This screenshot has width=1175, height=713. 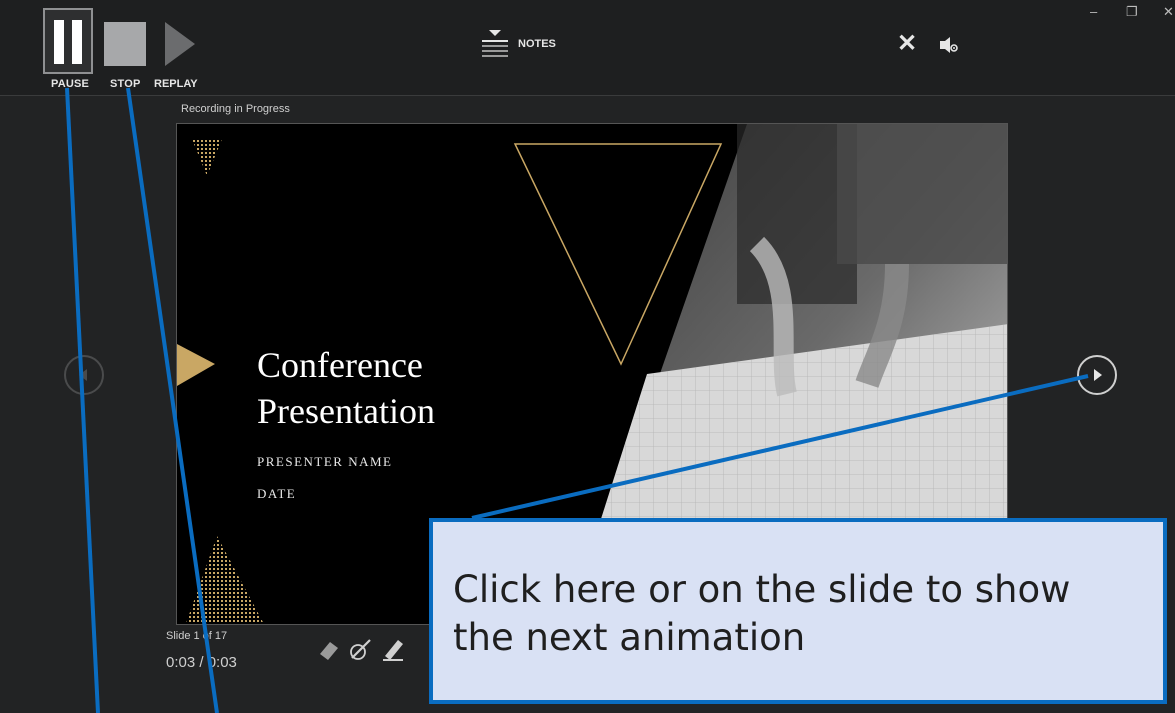 I want to click on notes-label: NOTES, so click(x=537, y=44).